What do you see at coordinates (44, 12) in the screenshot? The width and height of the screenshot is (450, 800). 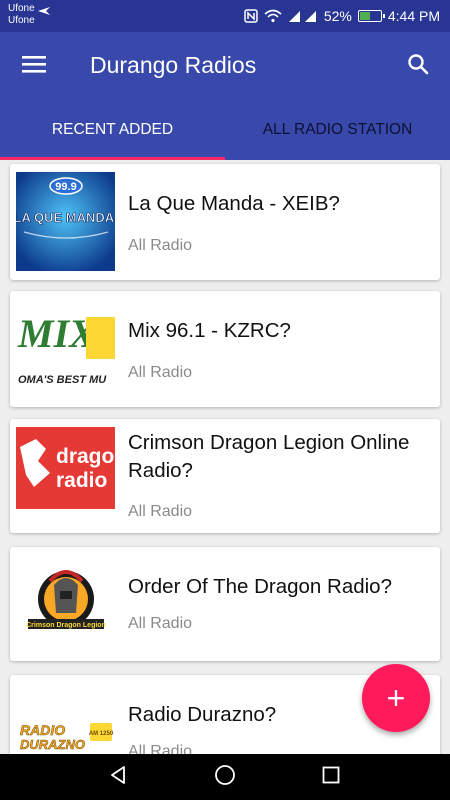 I see `airplane-icon` at bounding box center [44, 12].